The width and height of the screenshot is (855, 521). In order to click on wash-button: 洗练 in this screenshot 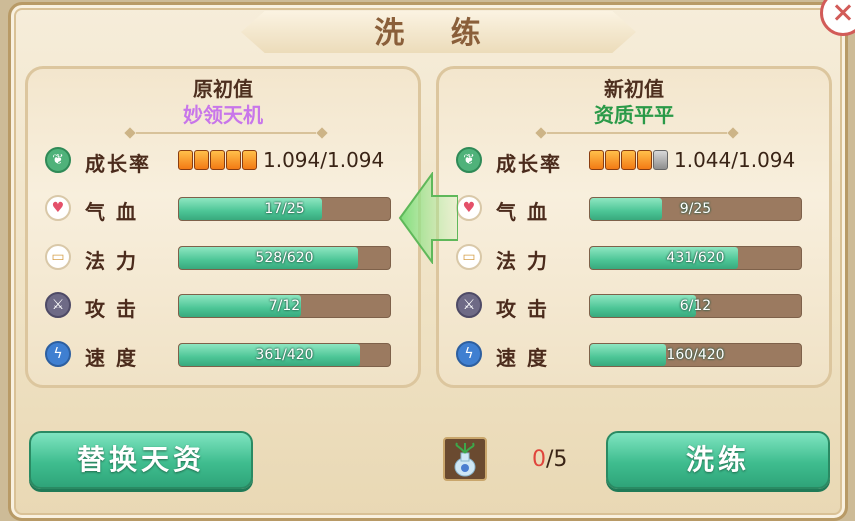, I will do `click(718, 460)`.